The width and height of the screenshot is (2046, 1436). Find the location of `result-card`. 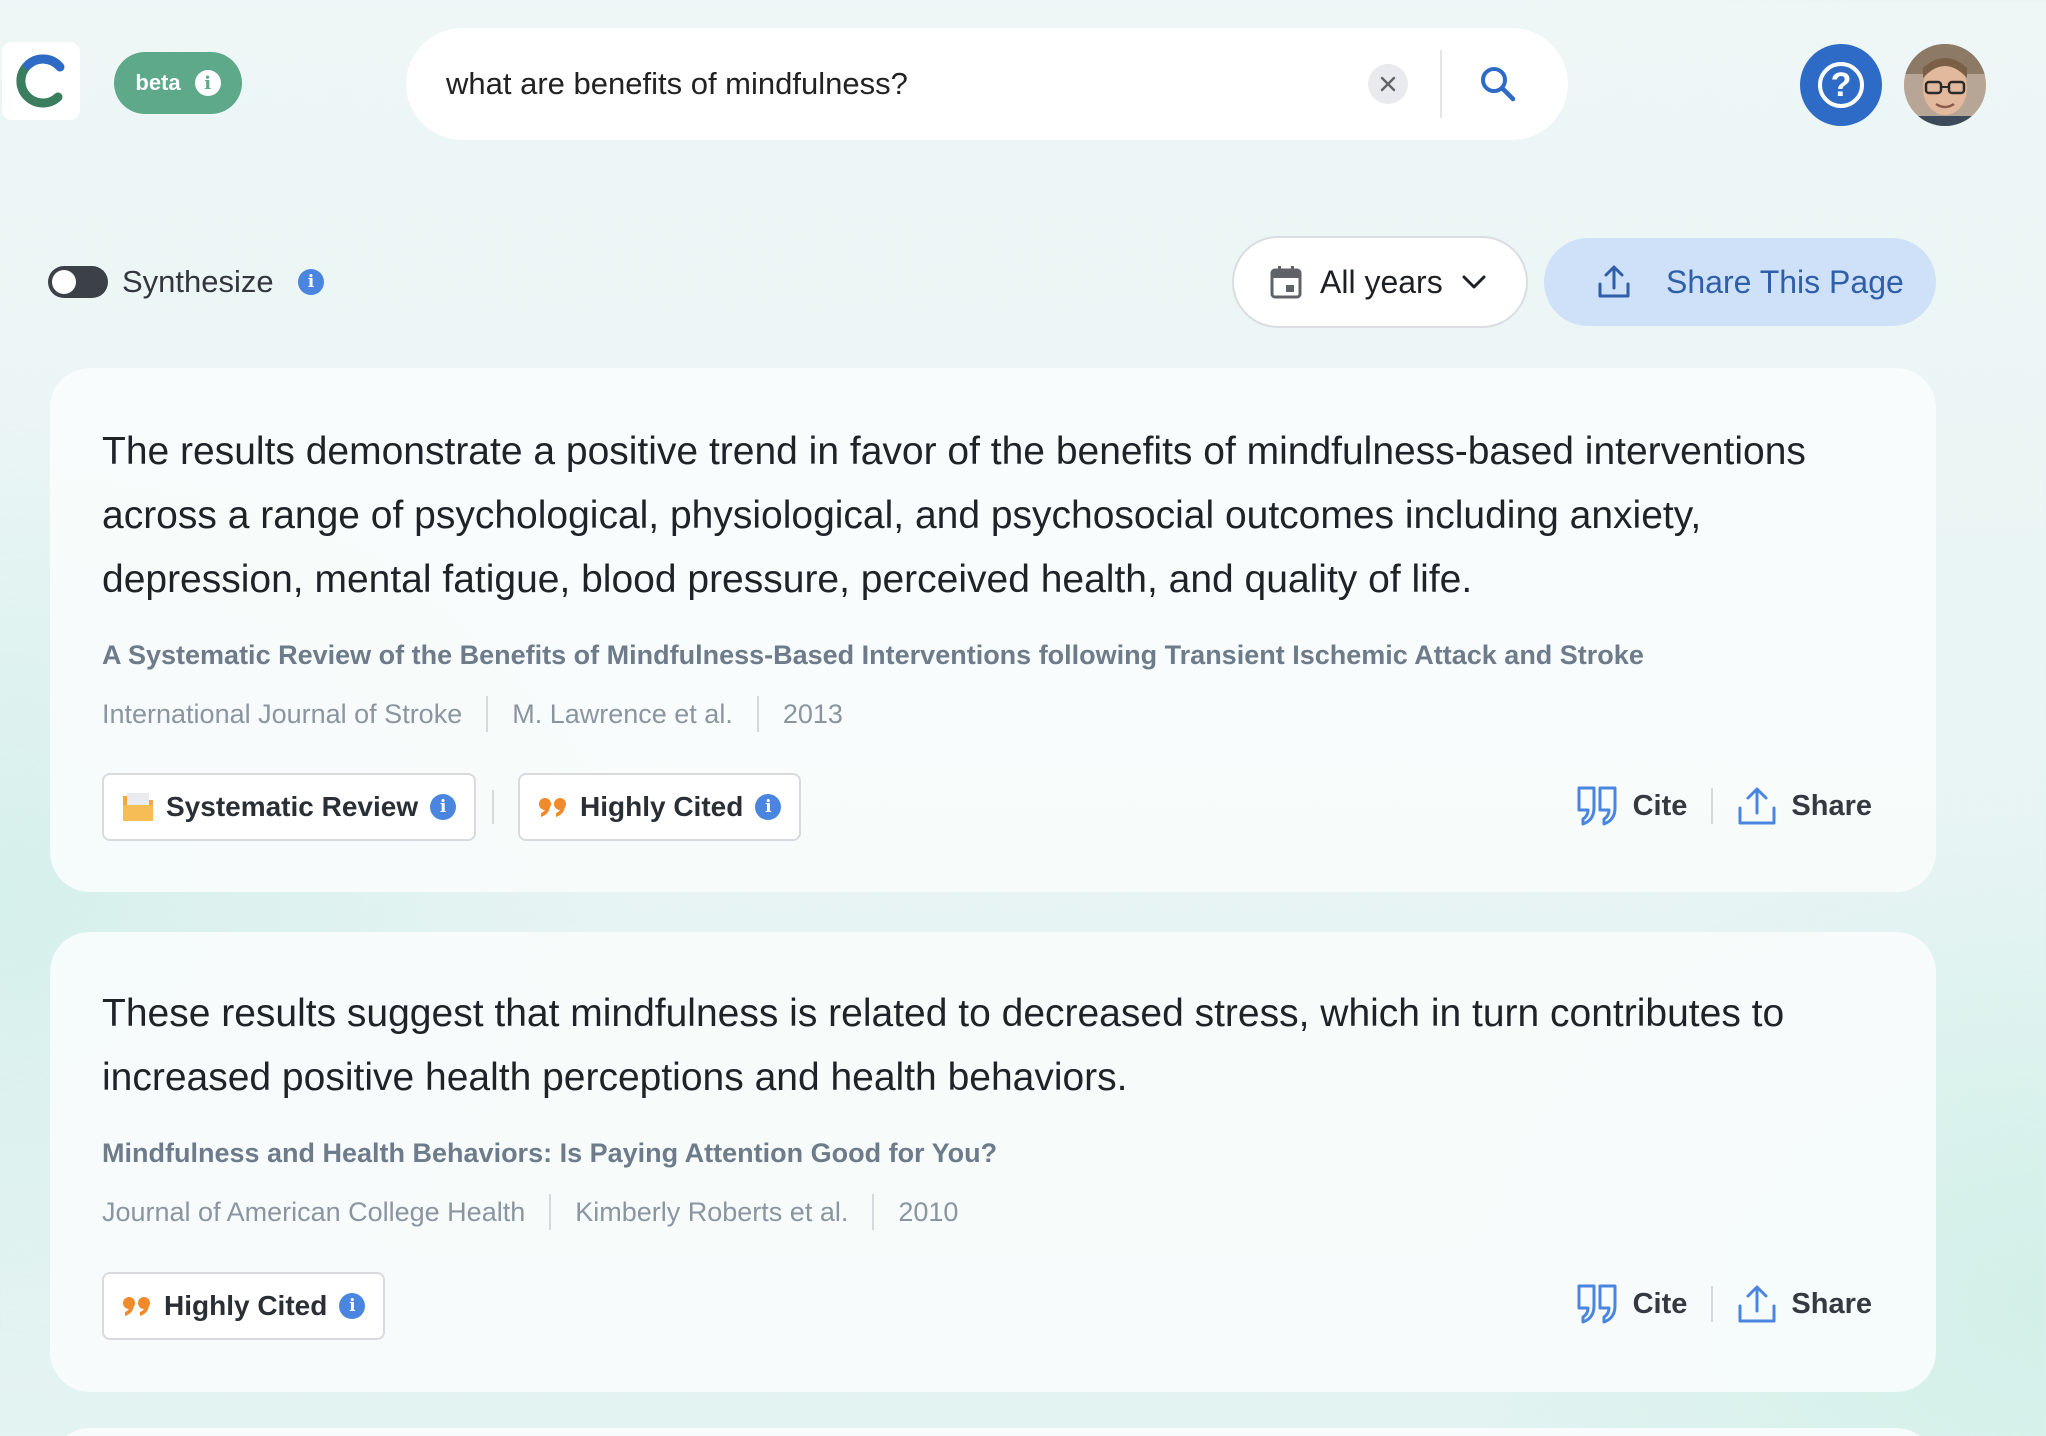

result-card is located at coordinates (993, 1432).